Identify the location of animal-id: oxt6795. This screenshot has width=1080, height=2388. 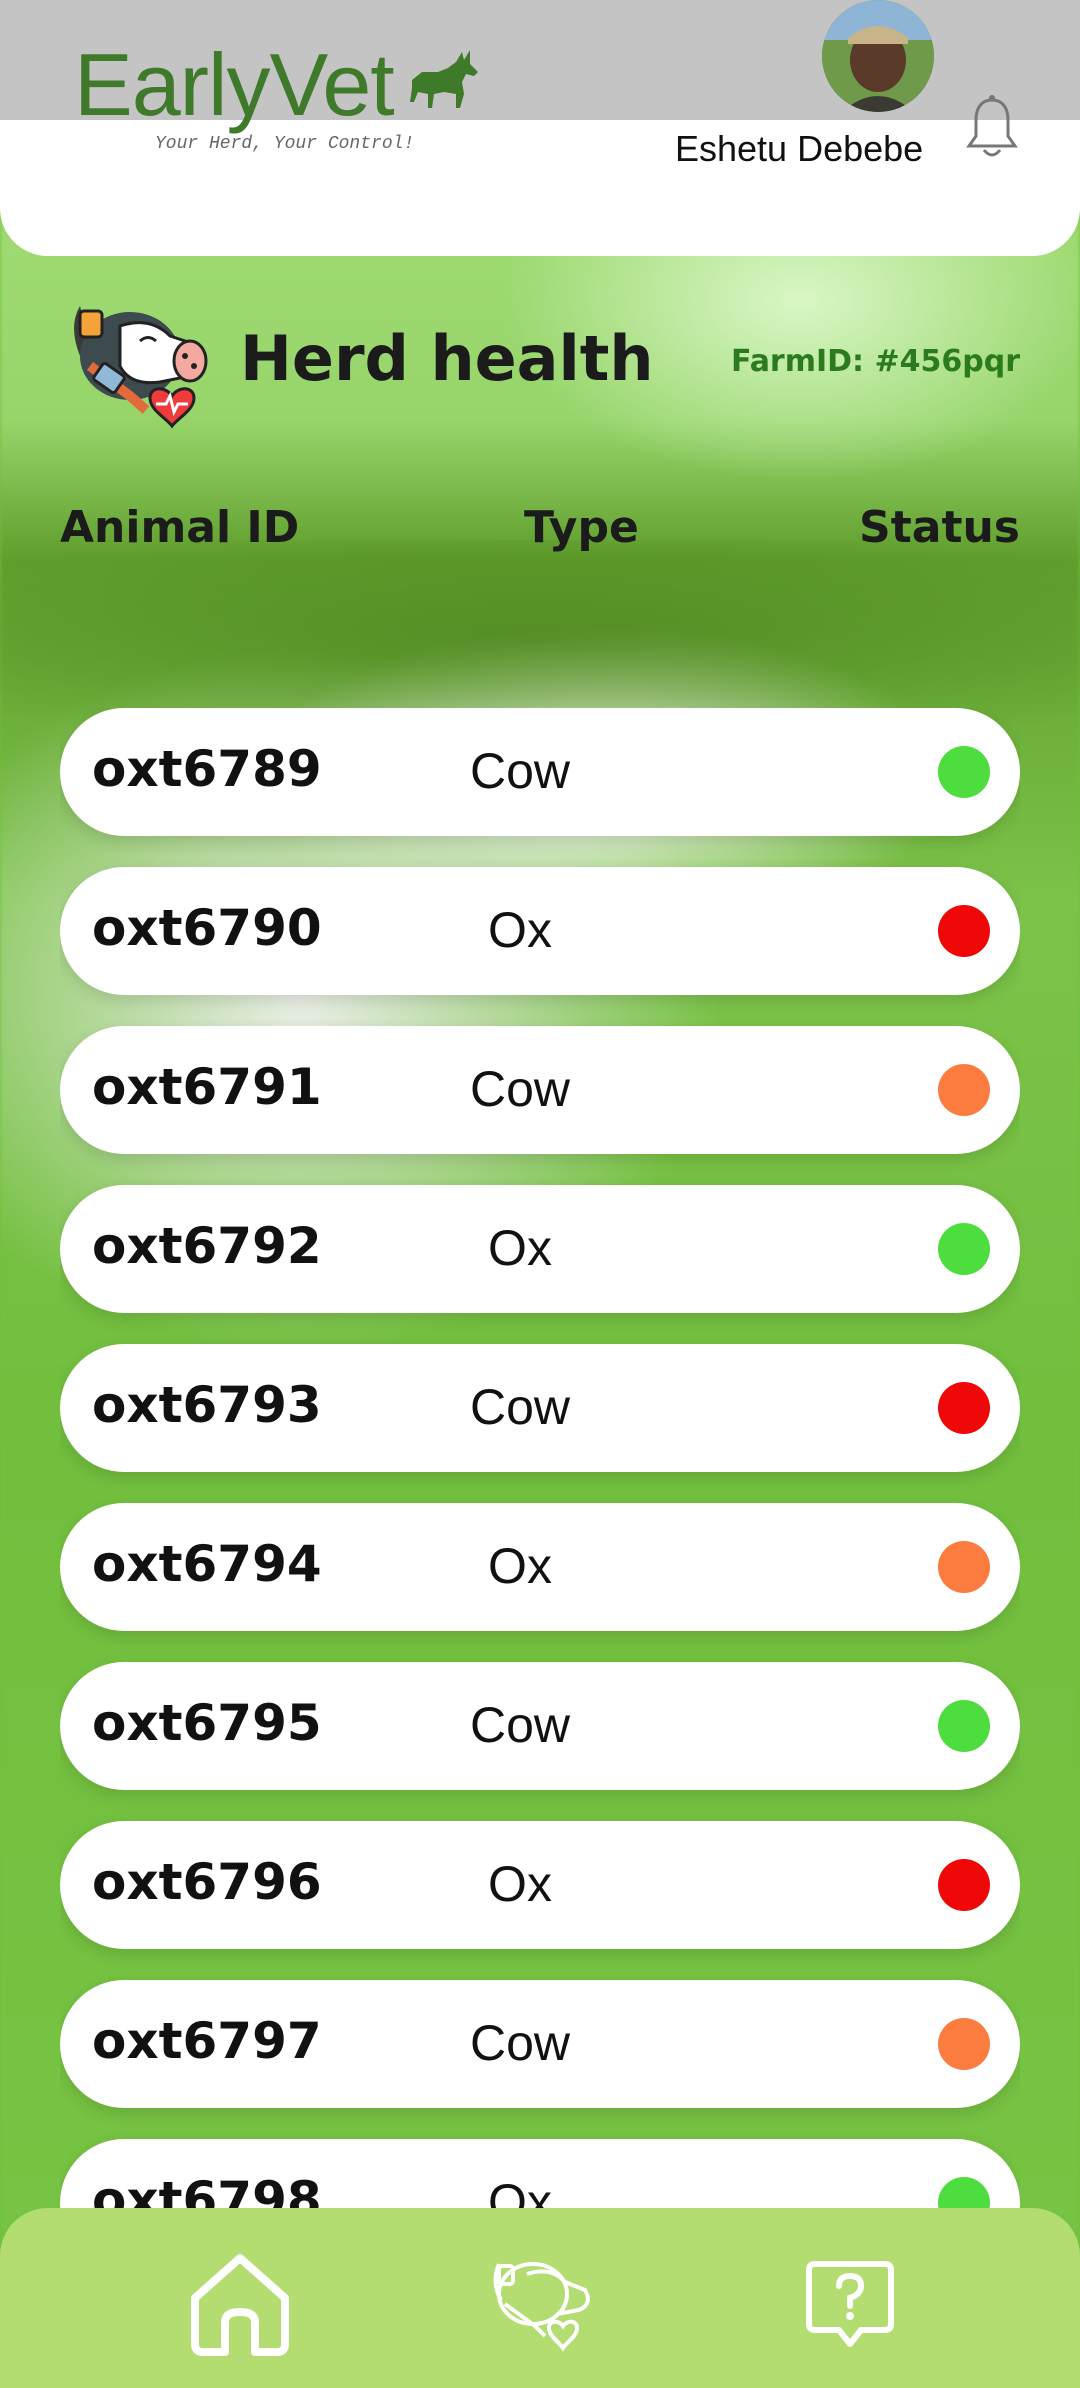
(207, 1723).